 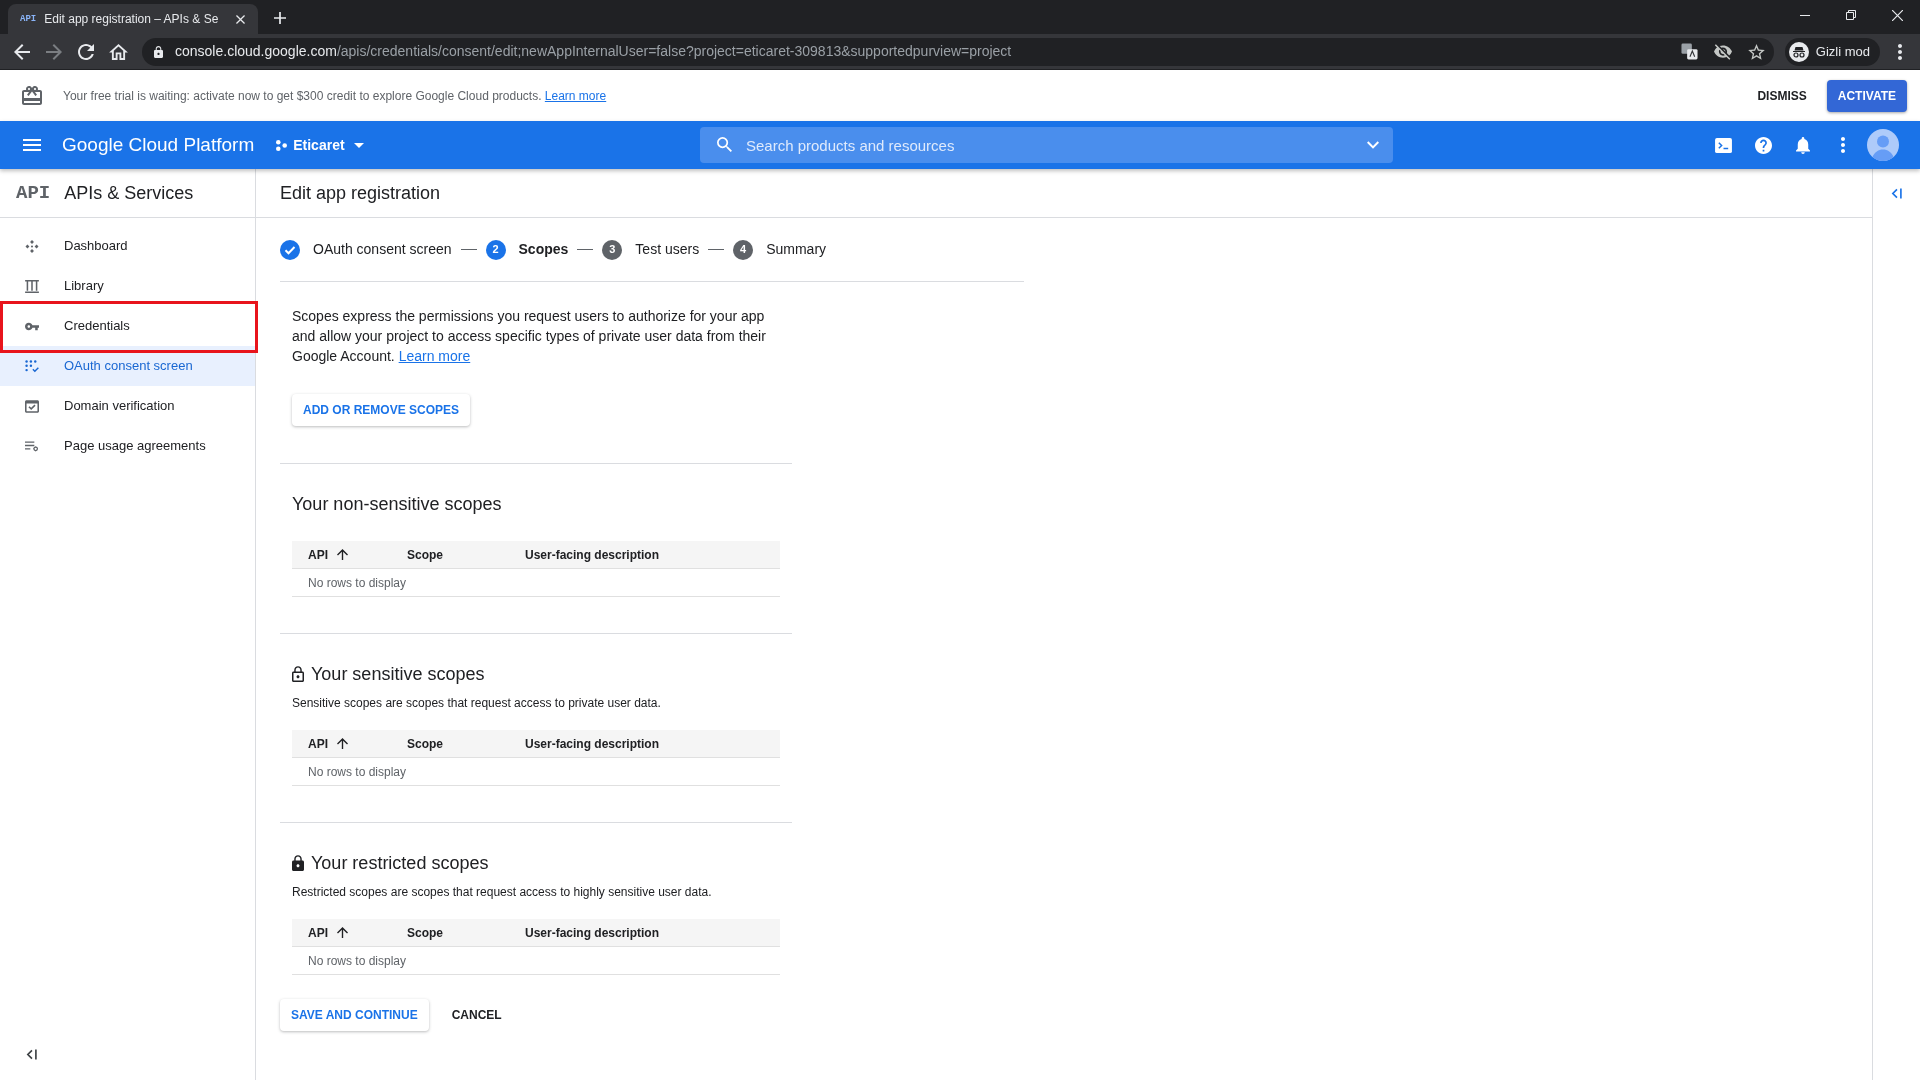 What do you see at coordinates (298, 674) in the screenshot?
I see `lock-outline-icon` at bounding box center [298, 674].